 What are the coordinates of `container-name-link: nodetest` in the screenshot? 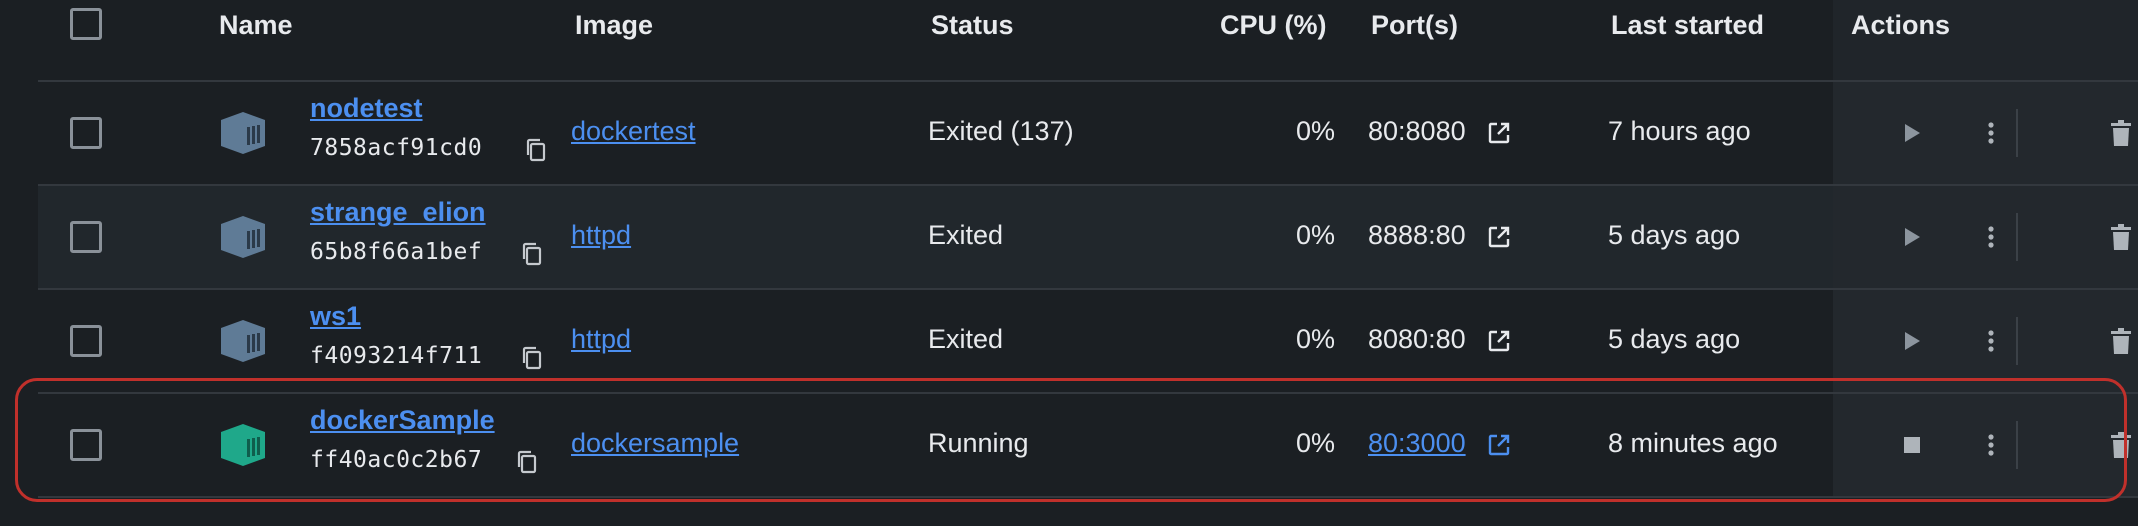 It's located at (366, 108).